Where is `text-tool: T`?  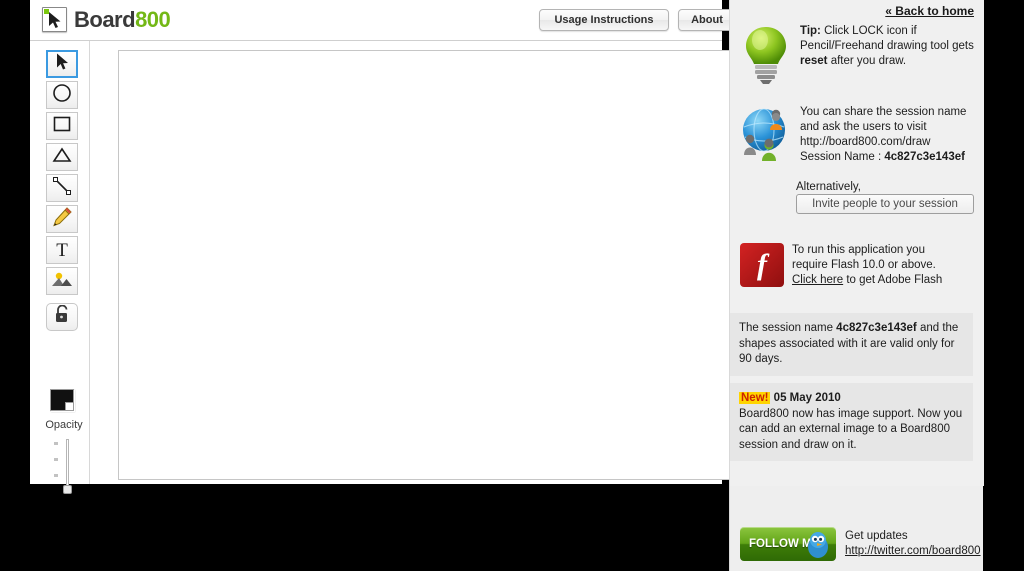
text-tool: T is located at coordinates (62, 250).